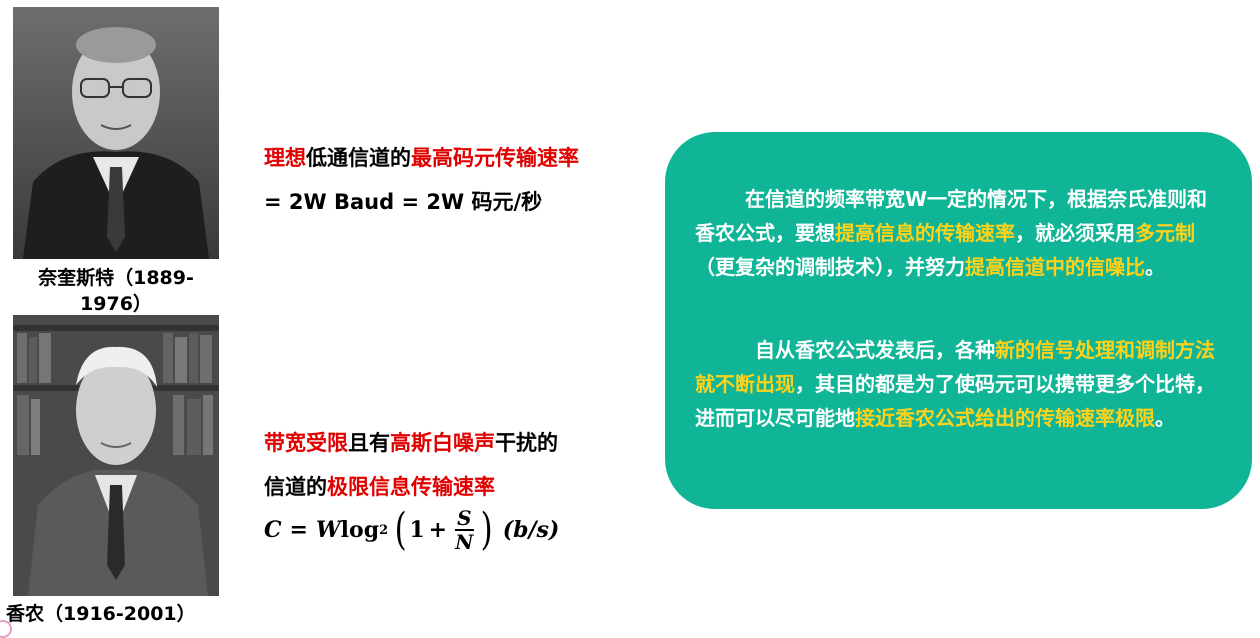 The image size is (1260, 638). I want to click on note-p1-text-g: 。, so click(1155, 267).